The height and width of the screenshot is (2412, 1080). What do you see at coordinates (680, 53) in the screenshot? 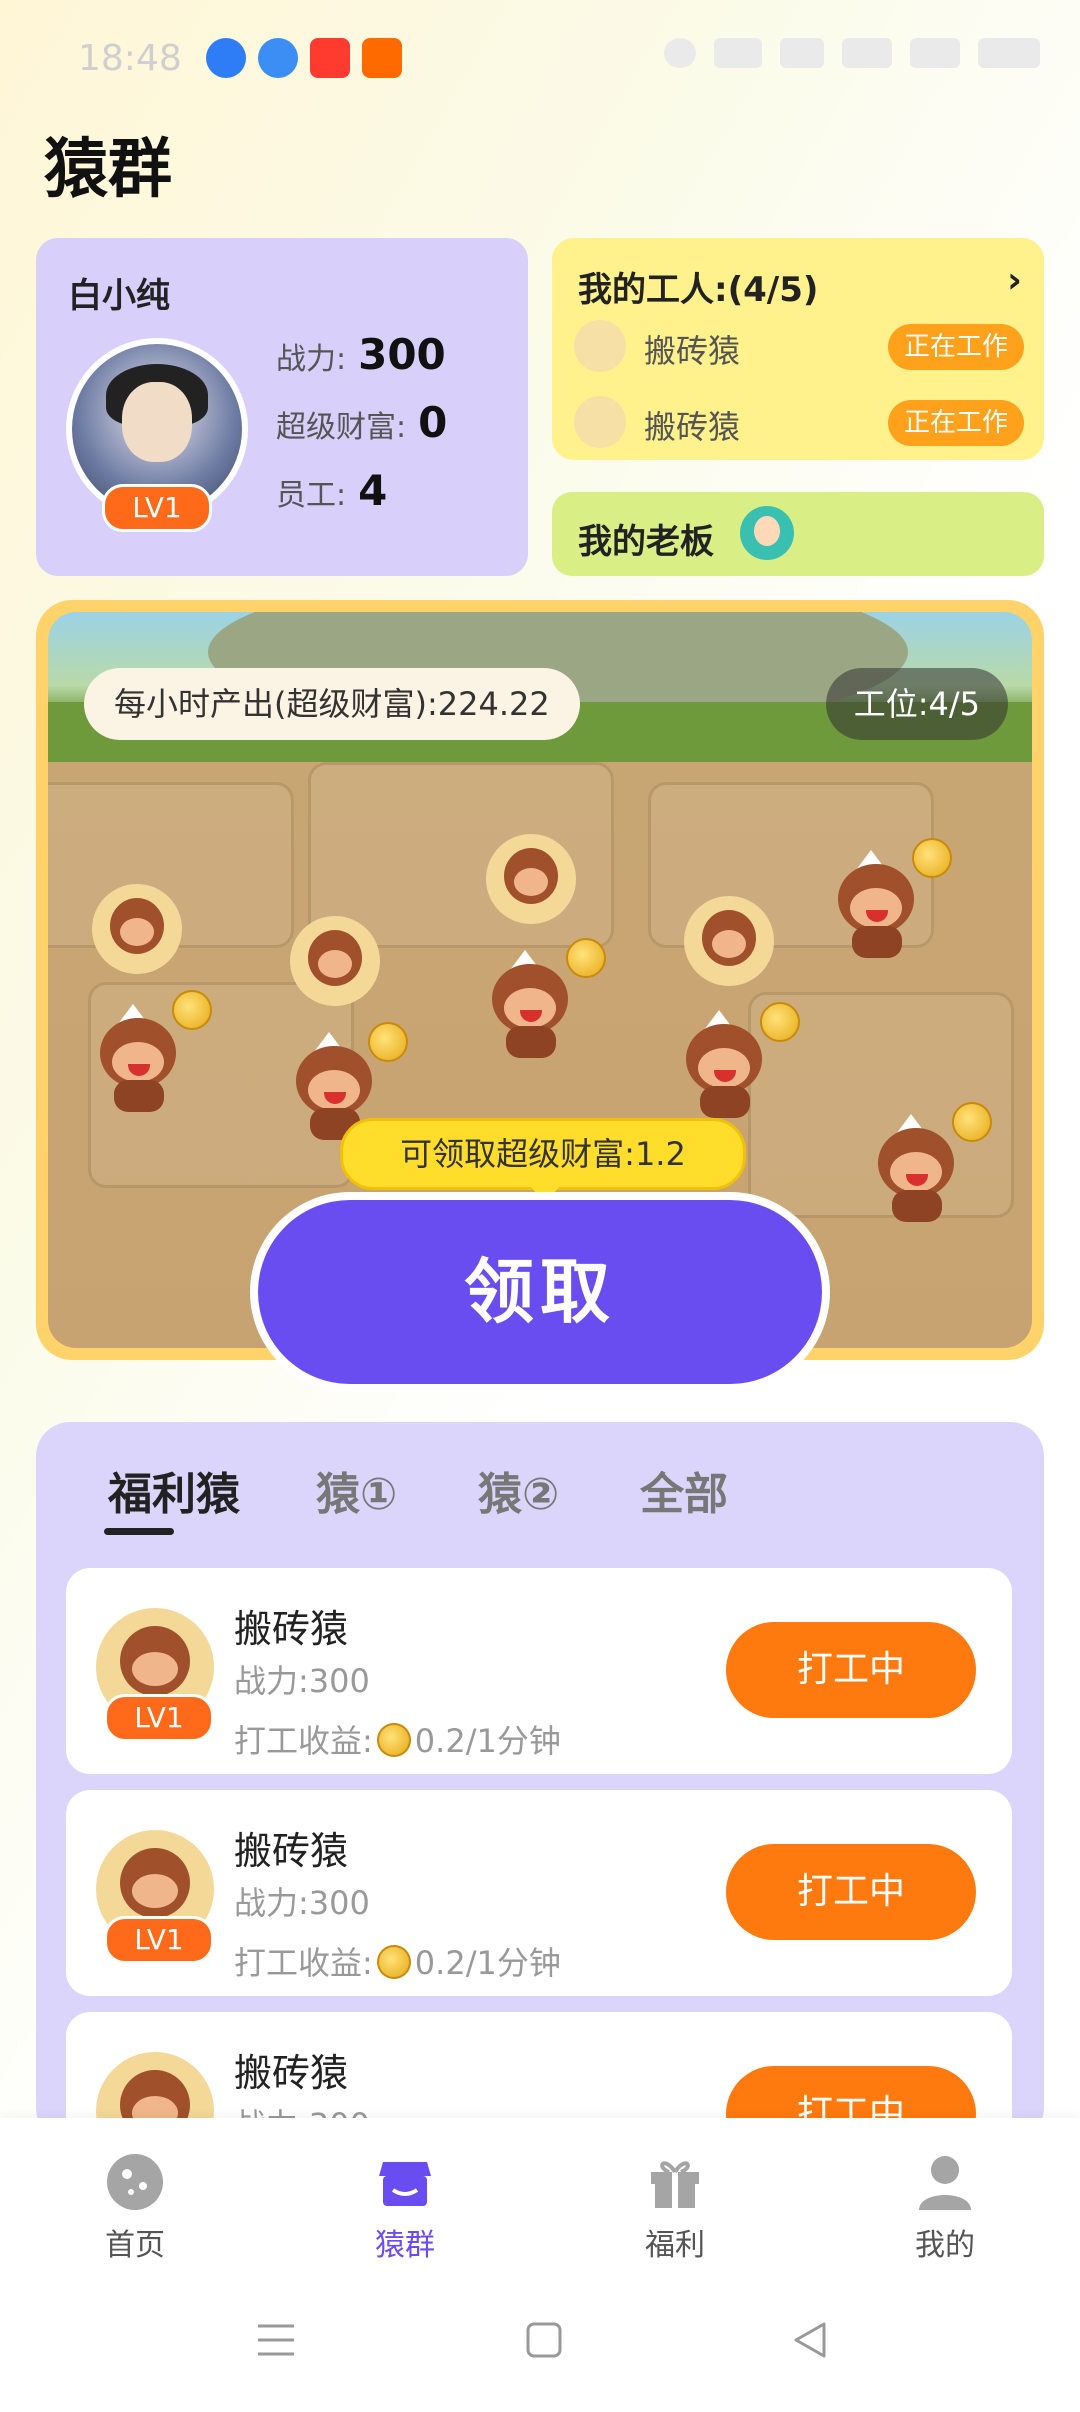
I see `alarm-icon` at bounding box center [680, 53].